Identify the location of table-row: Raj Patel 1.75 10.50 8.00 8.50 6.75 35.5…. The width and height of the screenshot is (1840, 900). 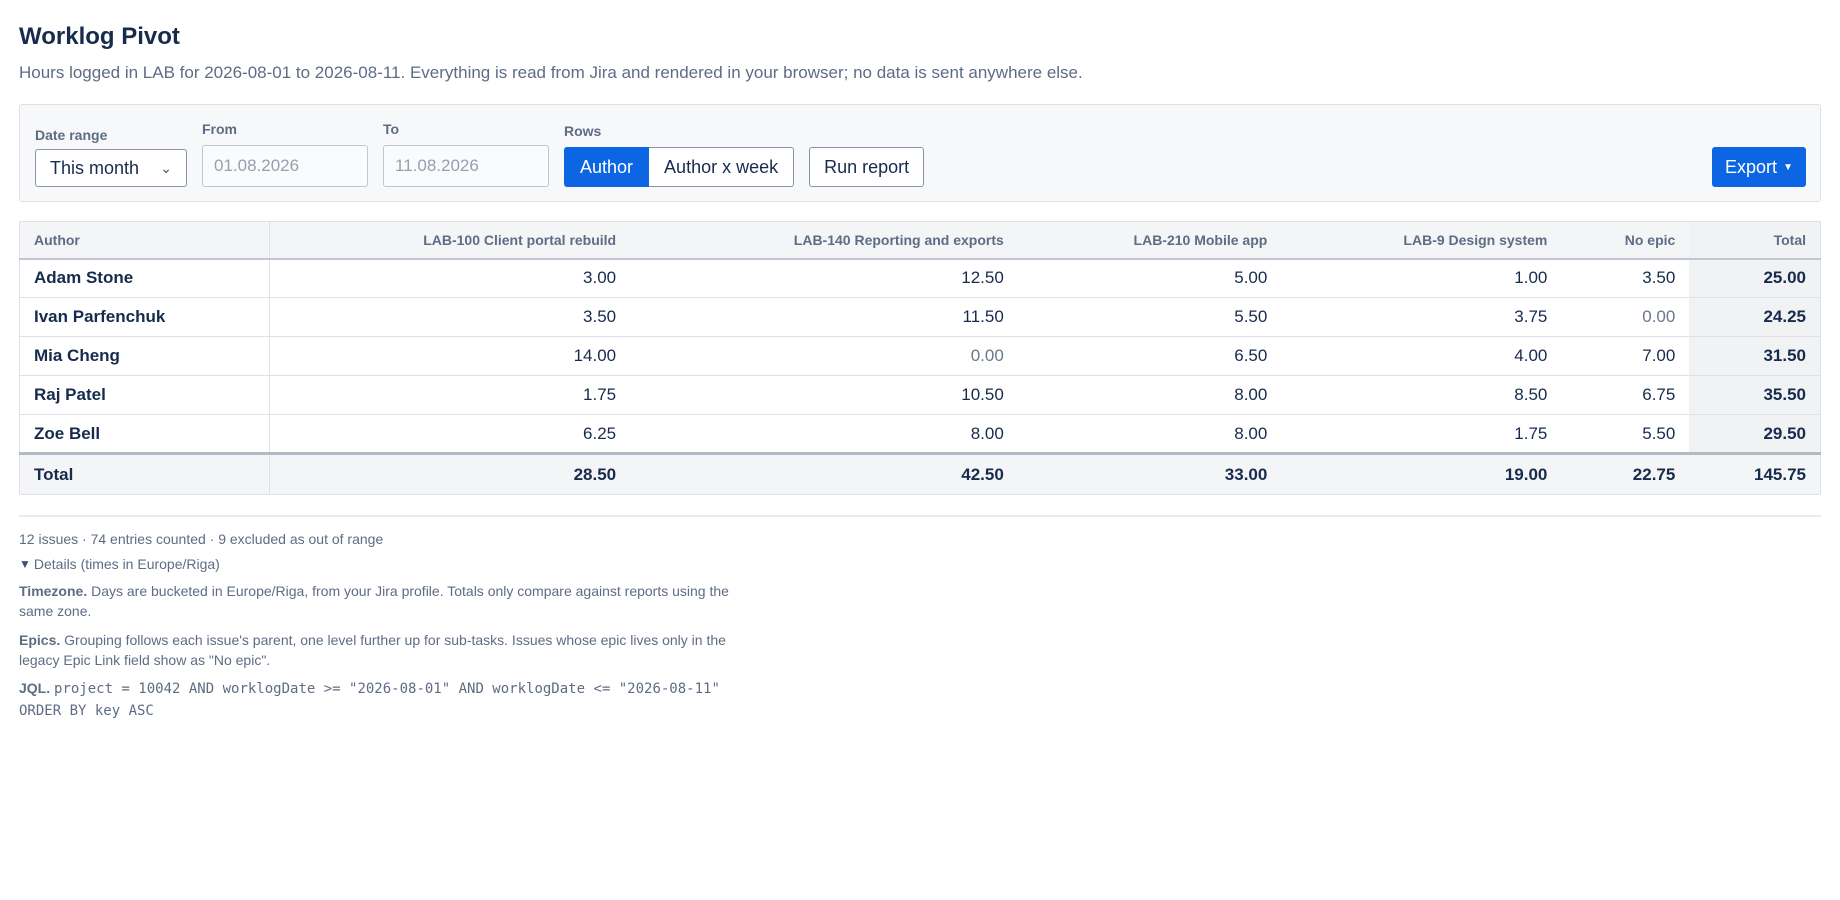
(920, 395).